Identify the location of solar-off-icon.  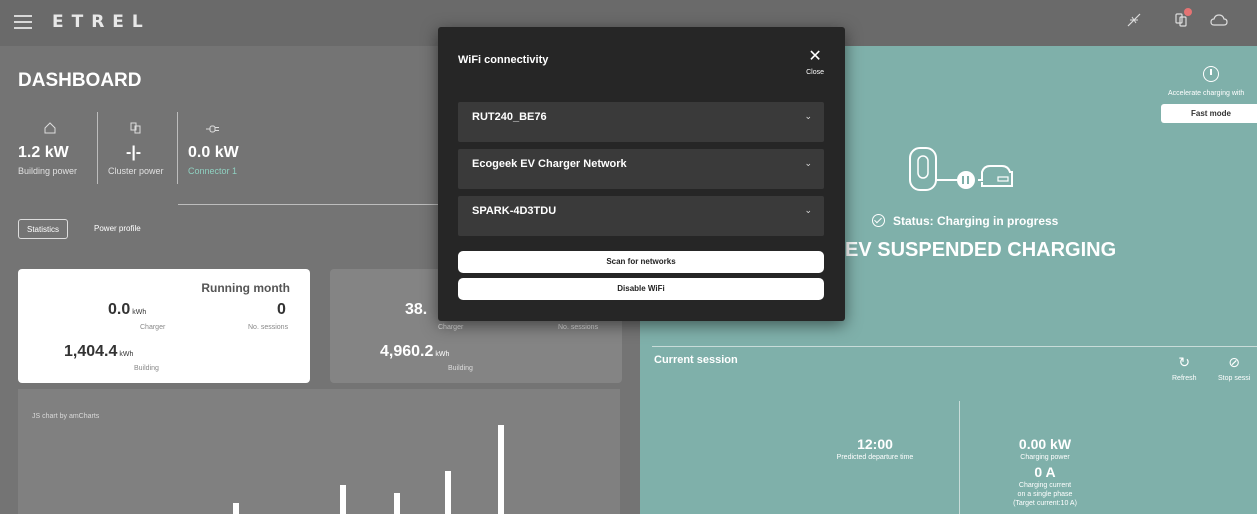
(1134, 23).